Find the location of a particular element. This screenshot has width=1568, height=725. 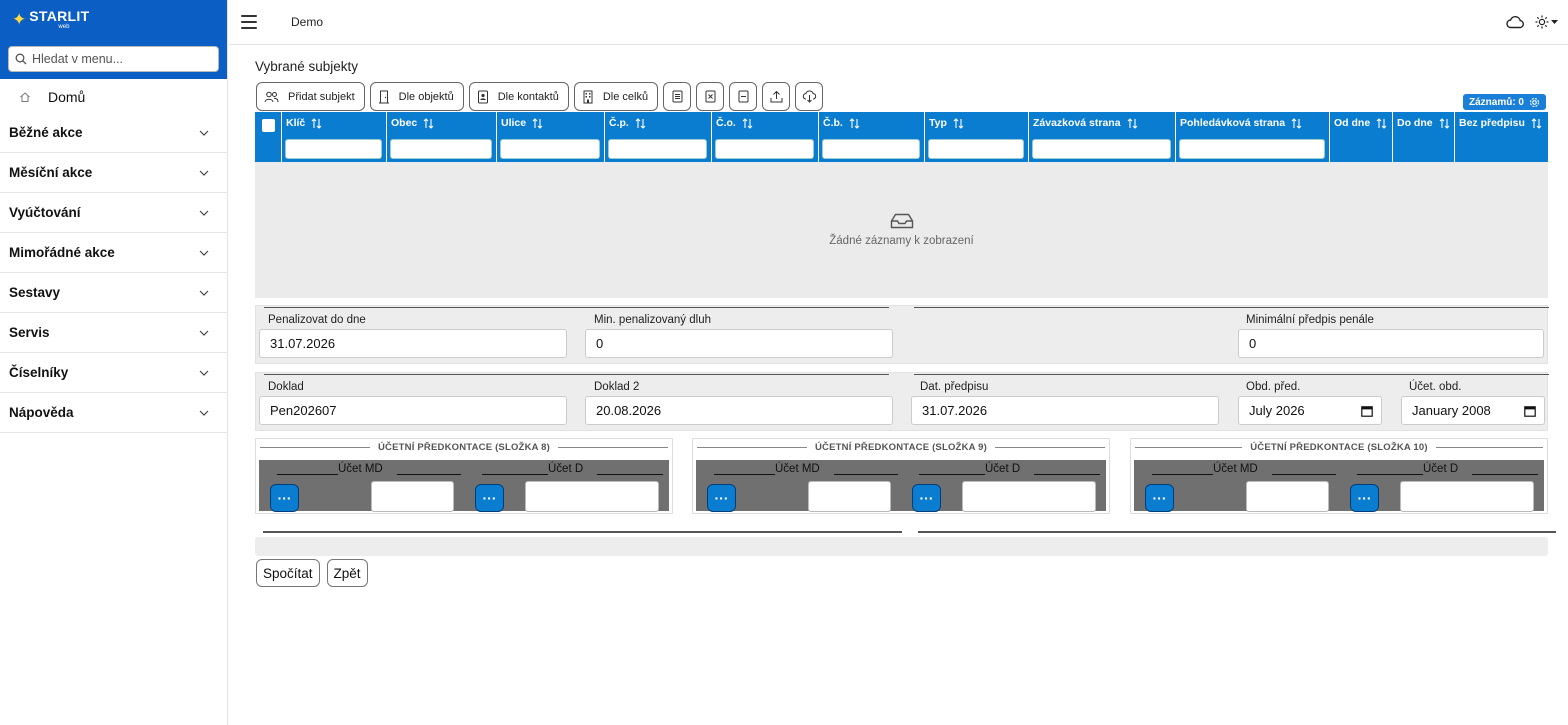

theme-toggle is located at coordinates (1546, 22).